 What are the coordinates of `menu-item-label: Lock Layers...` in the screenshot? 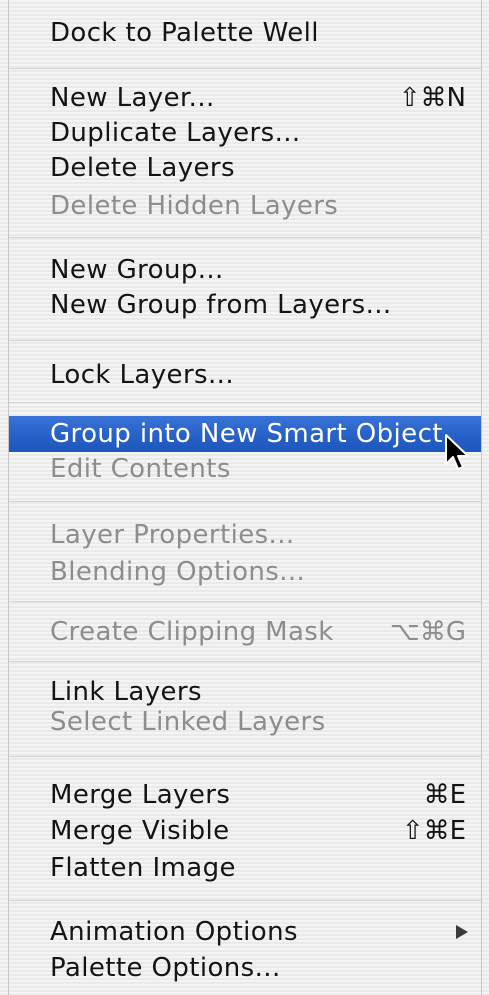 It's located at (142, 375).